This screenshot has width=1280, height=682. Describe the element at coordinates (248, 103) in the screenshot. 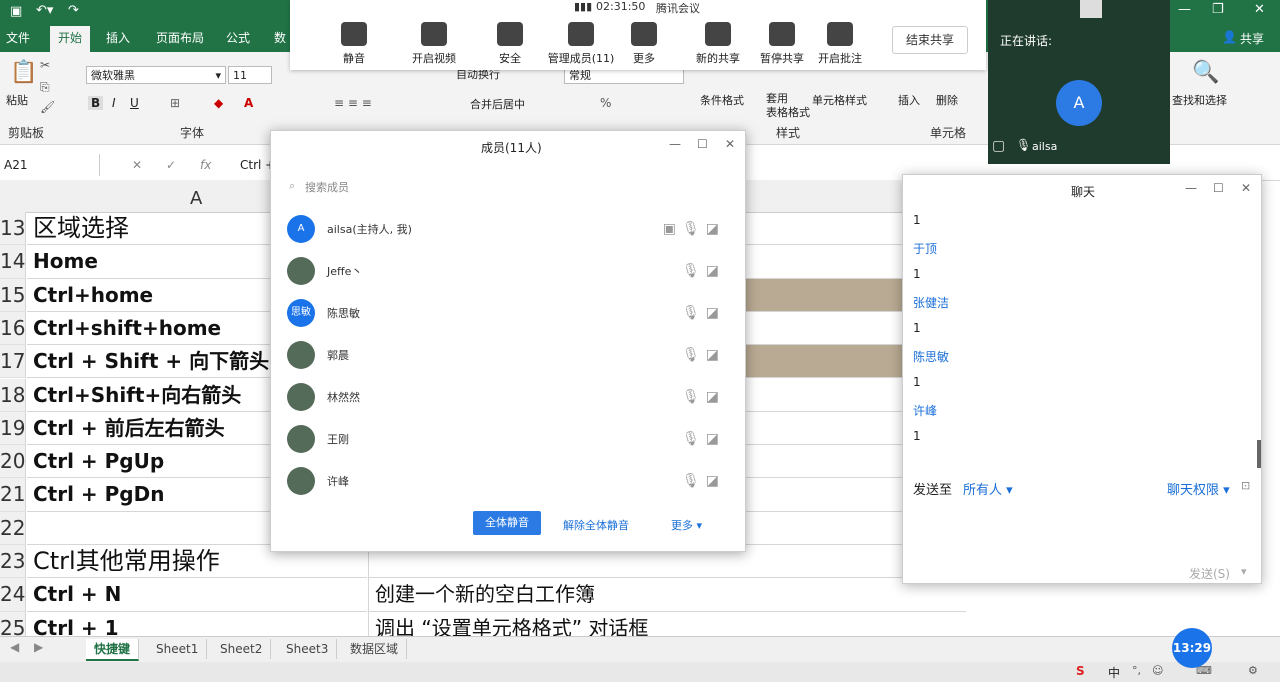

I see `font-color-icon: A` at that location.